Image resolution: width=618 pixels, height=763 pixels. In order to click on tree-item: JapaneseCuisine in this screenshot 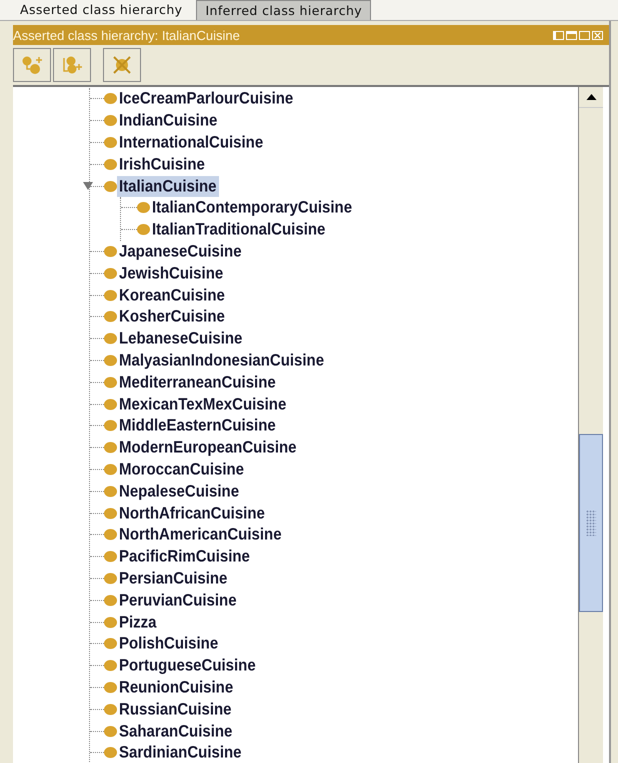, I will do `click(180, 251)`.